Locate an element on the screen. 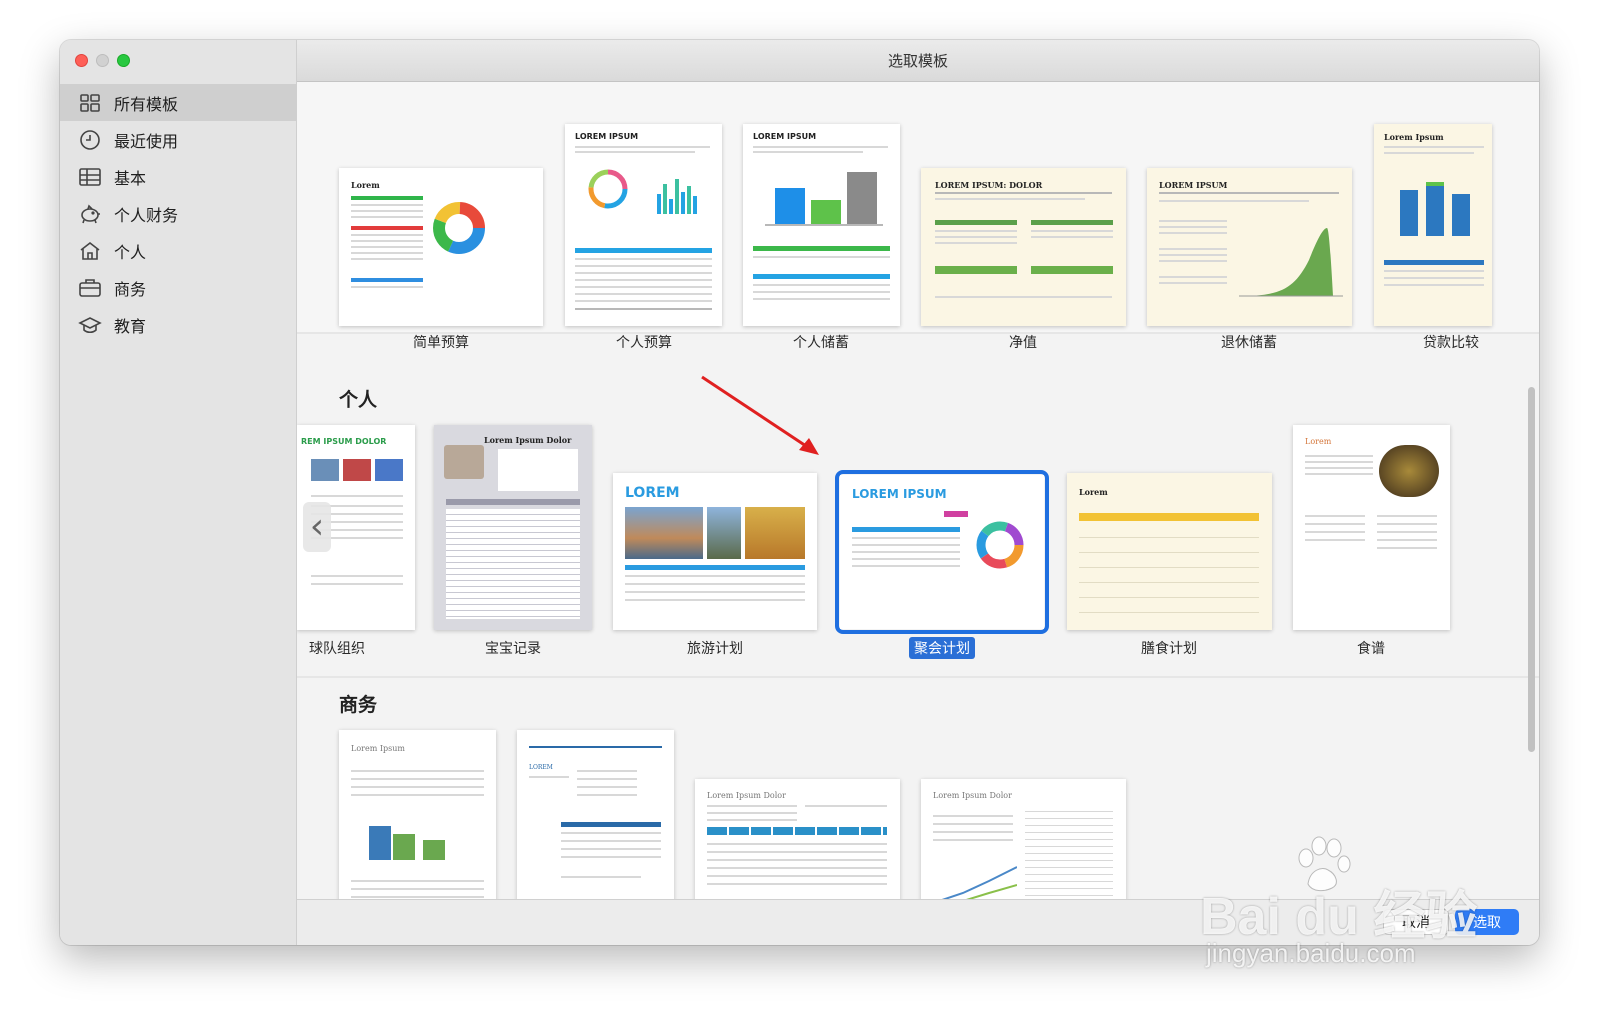  briefcase-icon is located at coordinates (90, 288).